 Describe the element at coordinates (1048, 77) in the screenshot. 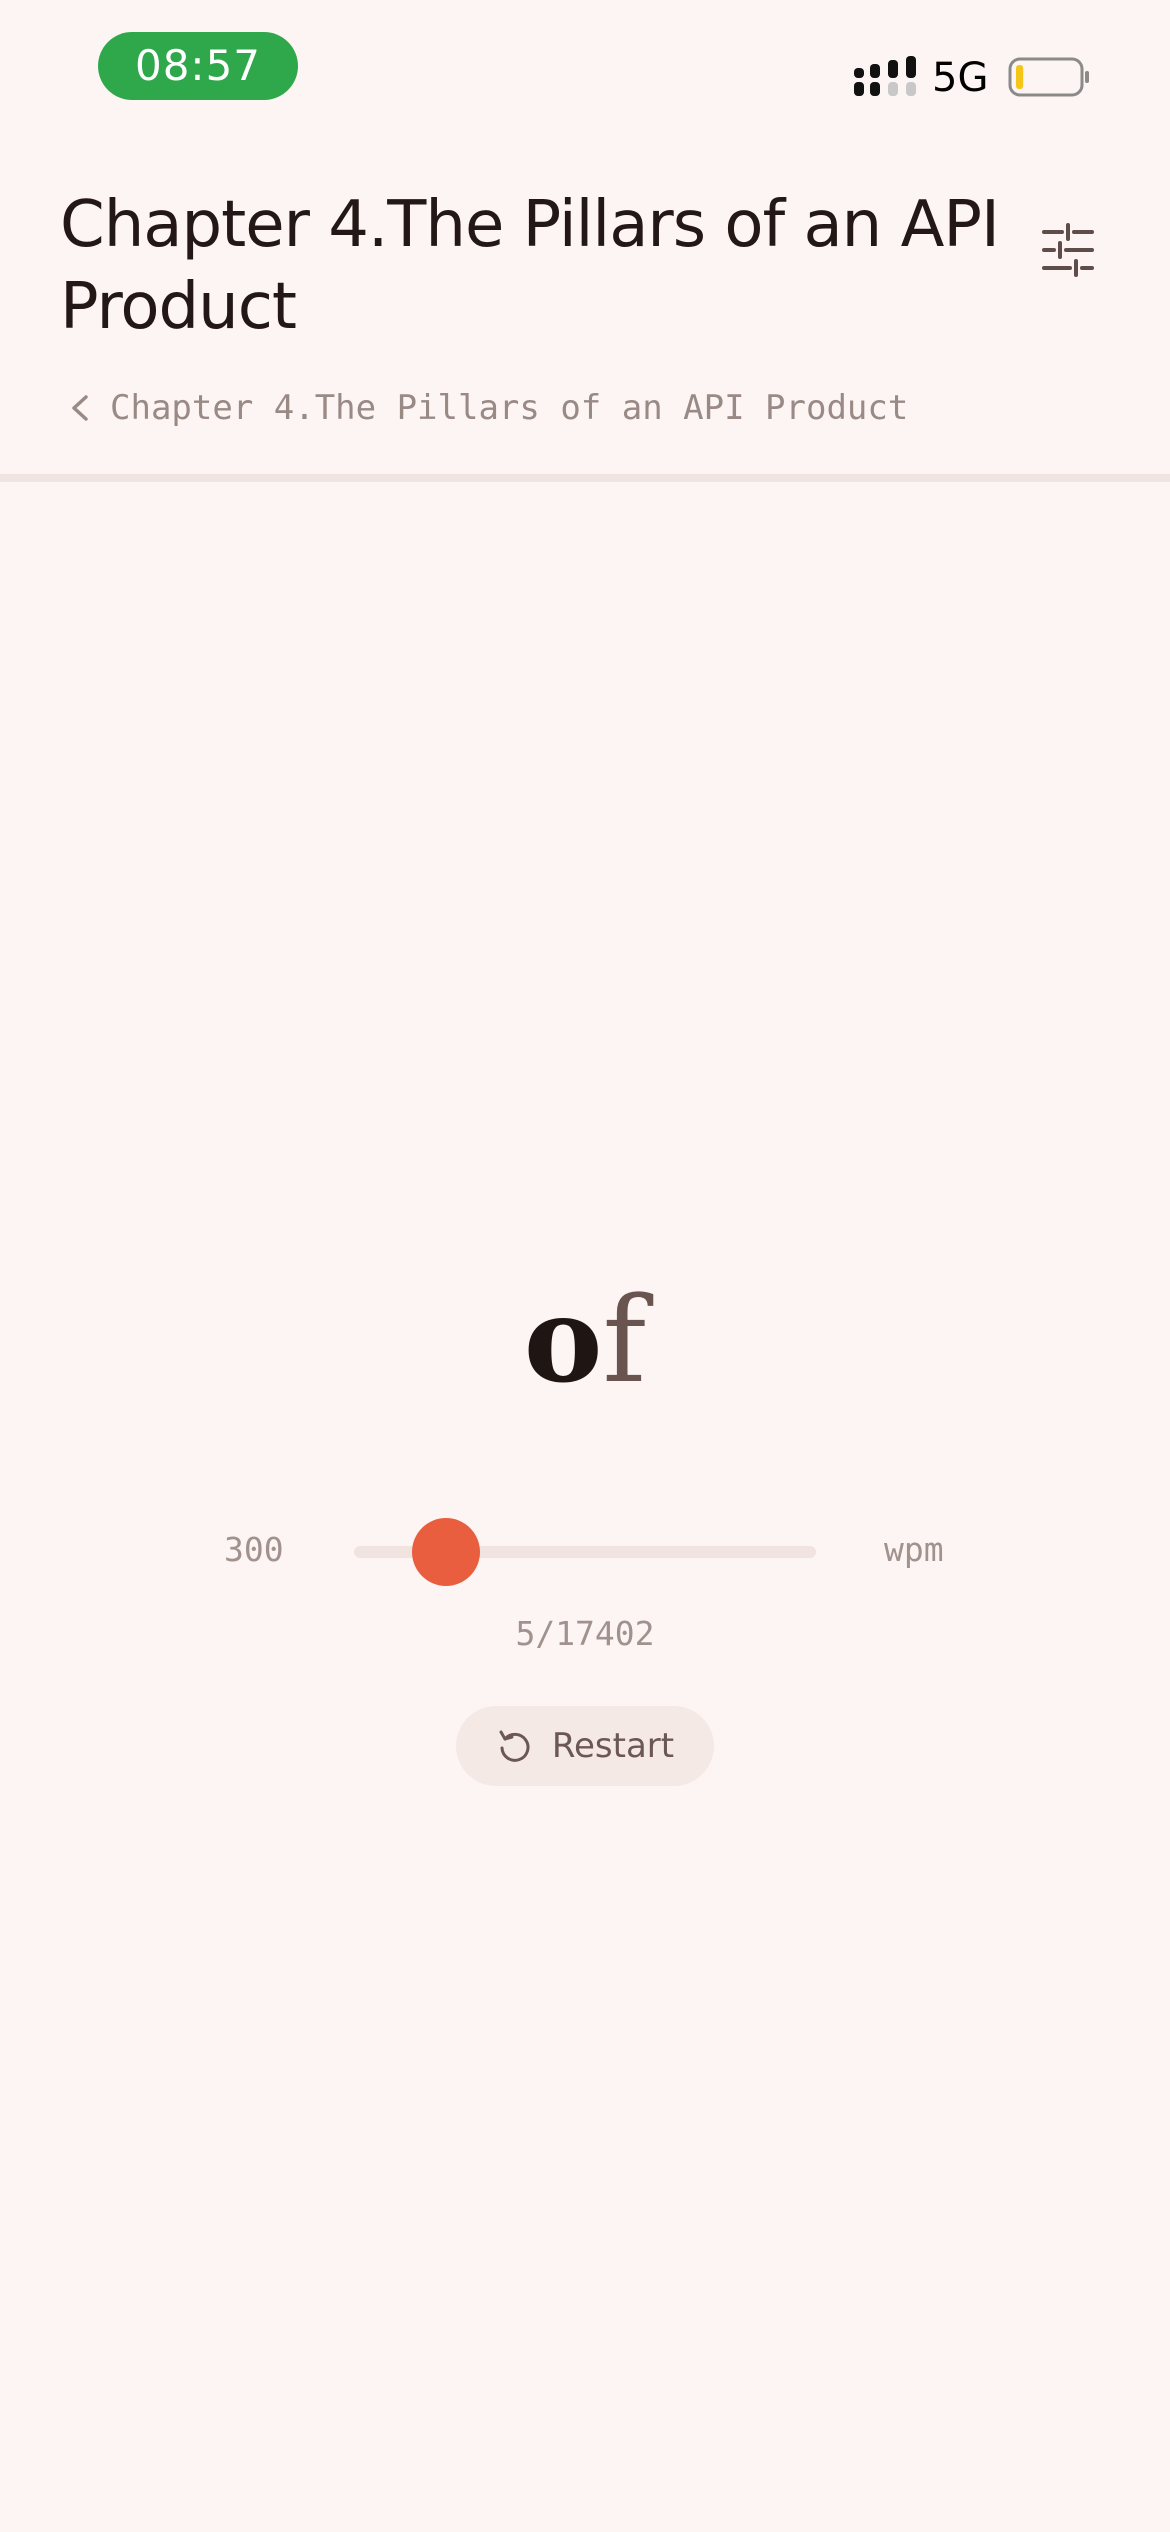

I see `battery-icon` at that location.